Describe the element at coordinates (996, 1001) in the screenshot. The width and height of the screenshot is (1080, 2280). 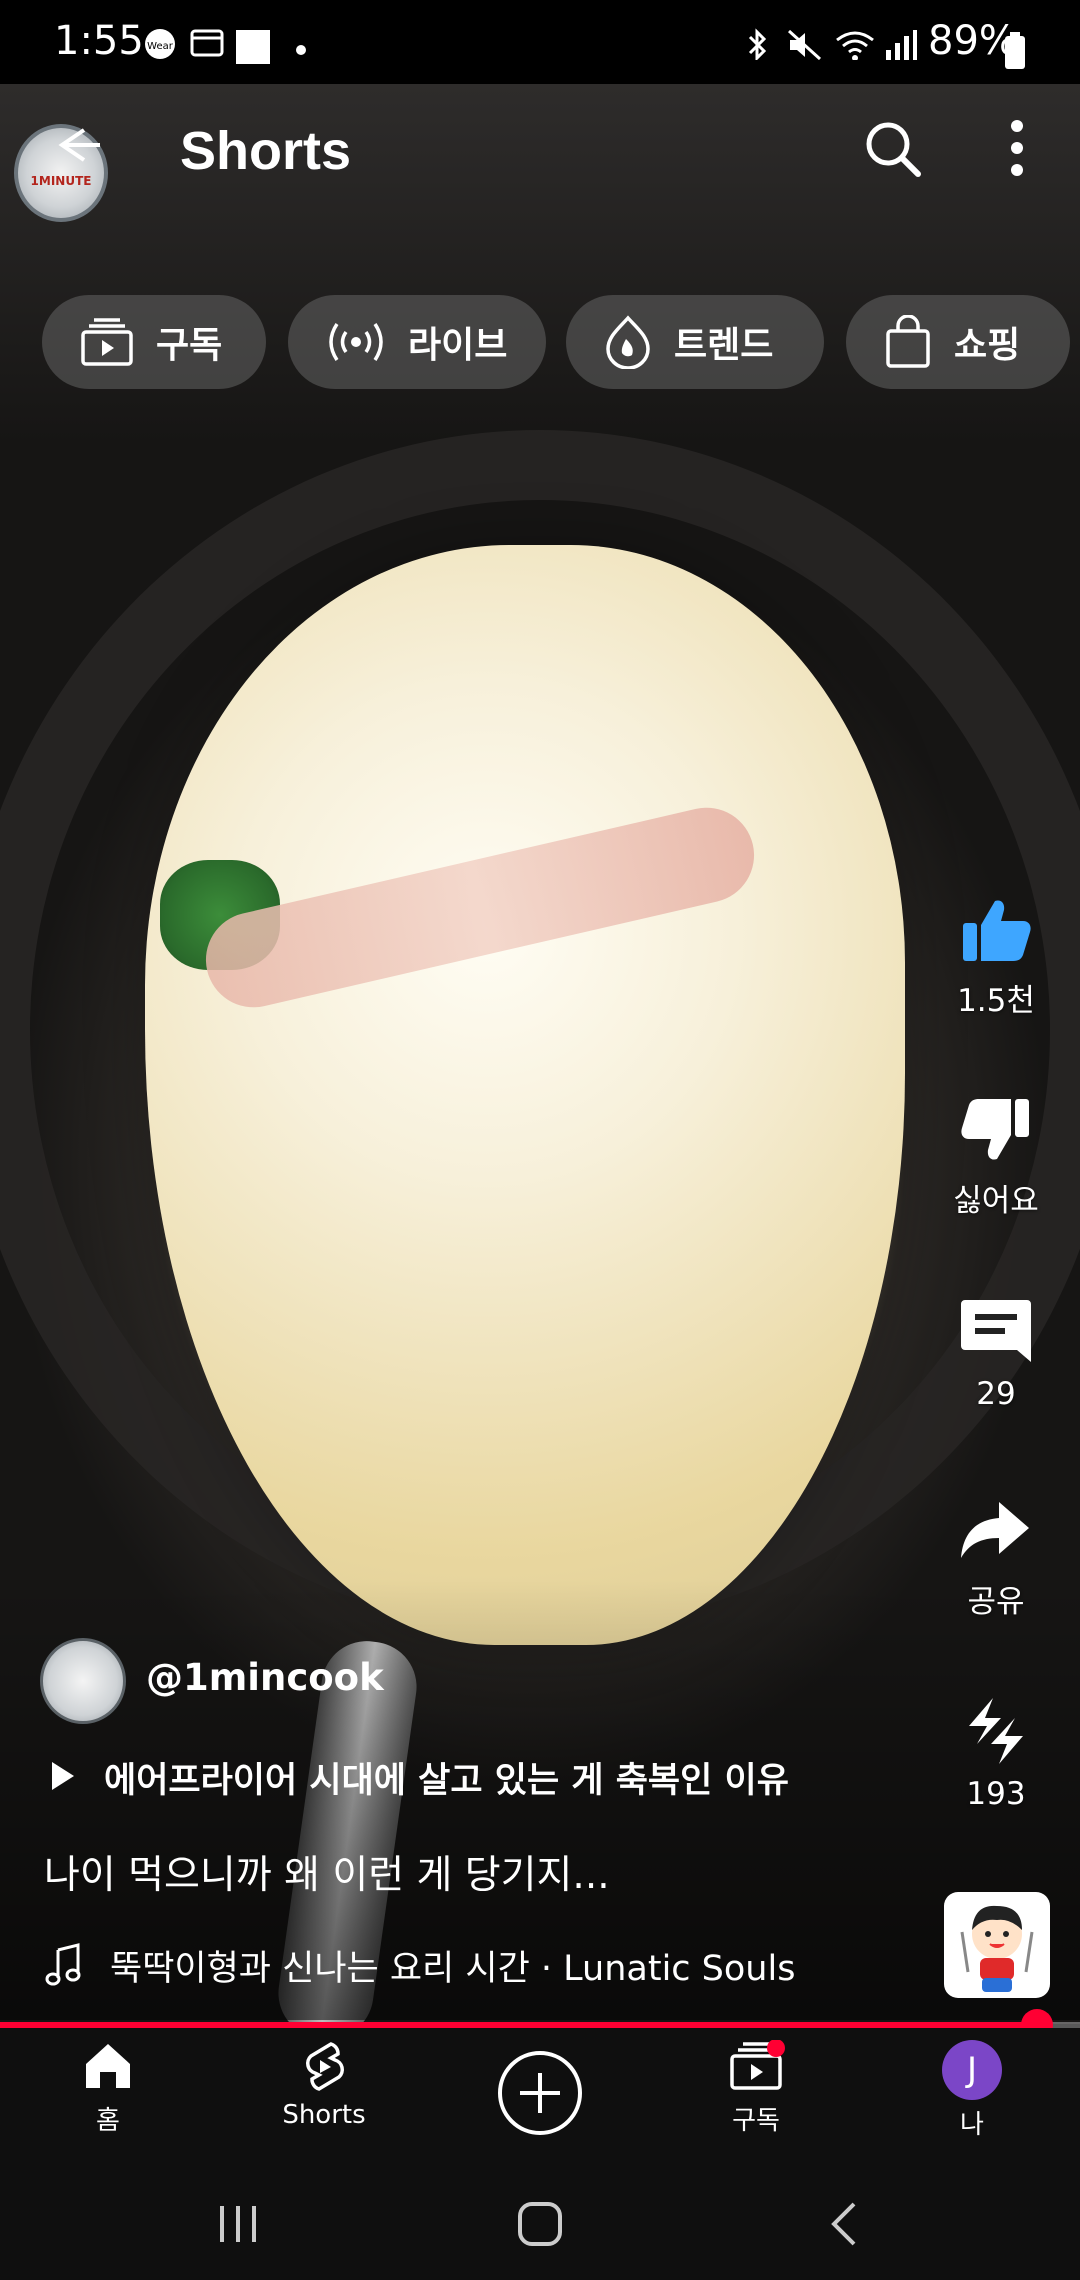
I see `like-count: 1.5천` at that location.